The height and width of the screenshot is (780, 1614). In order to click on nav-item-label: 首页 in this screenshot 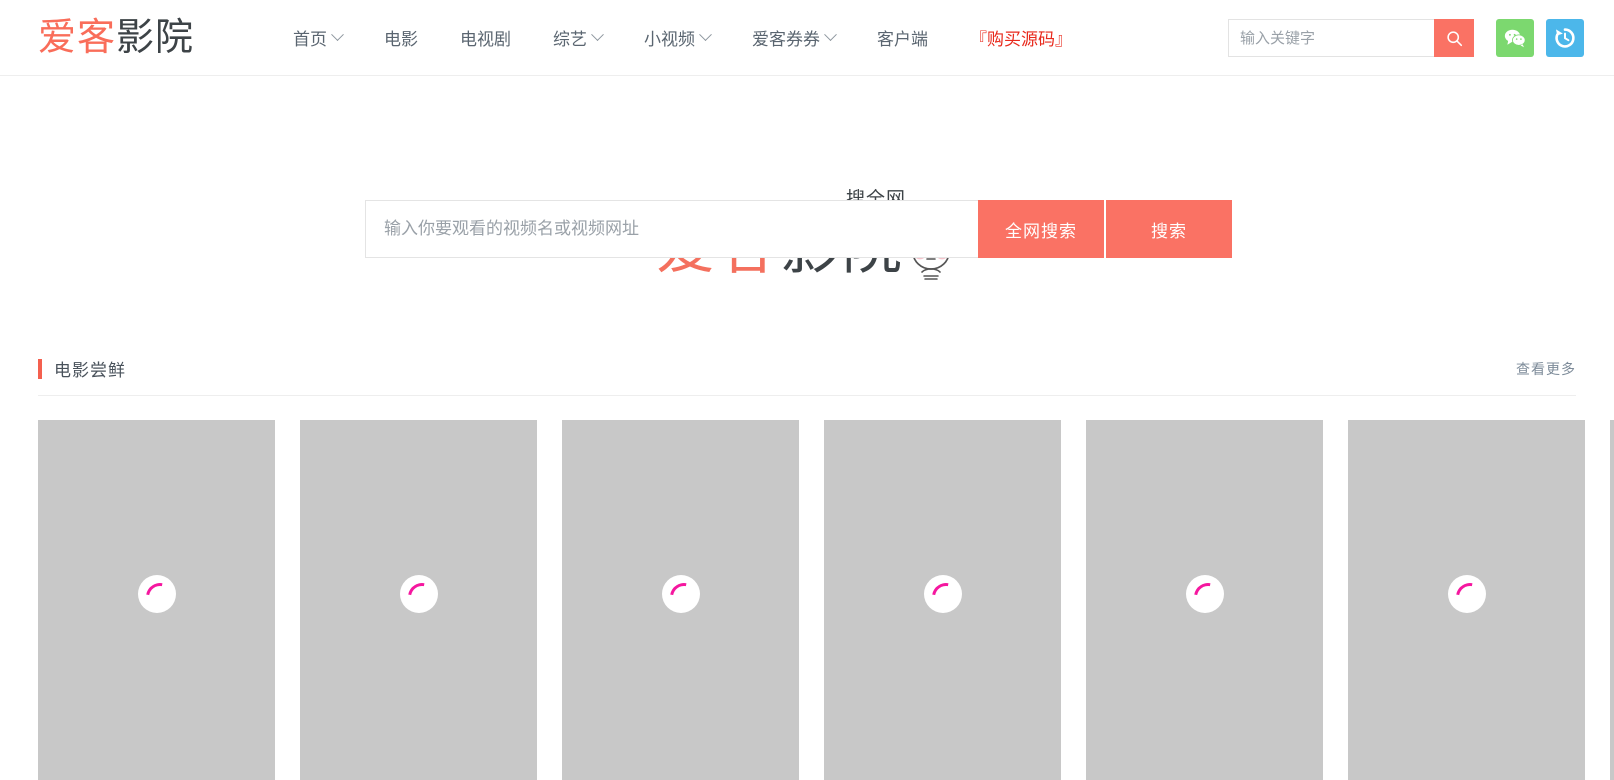, I will do `click(310, 39)`.